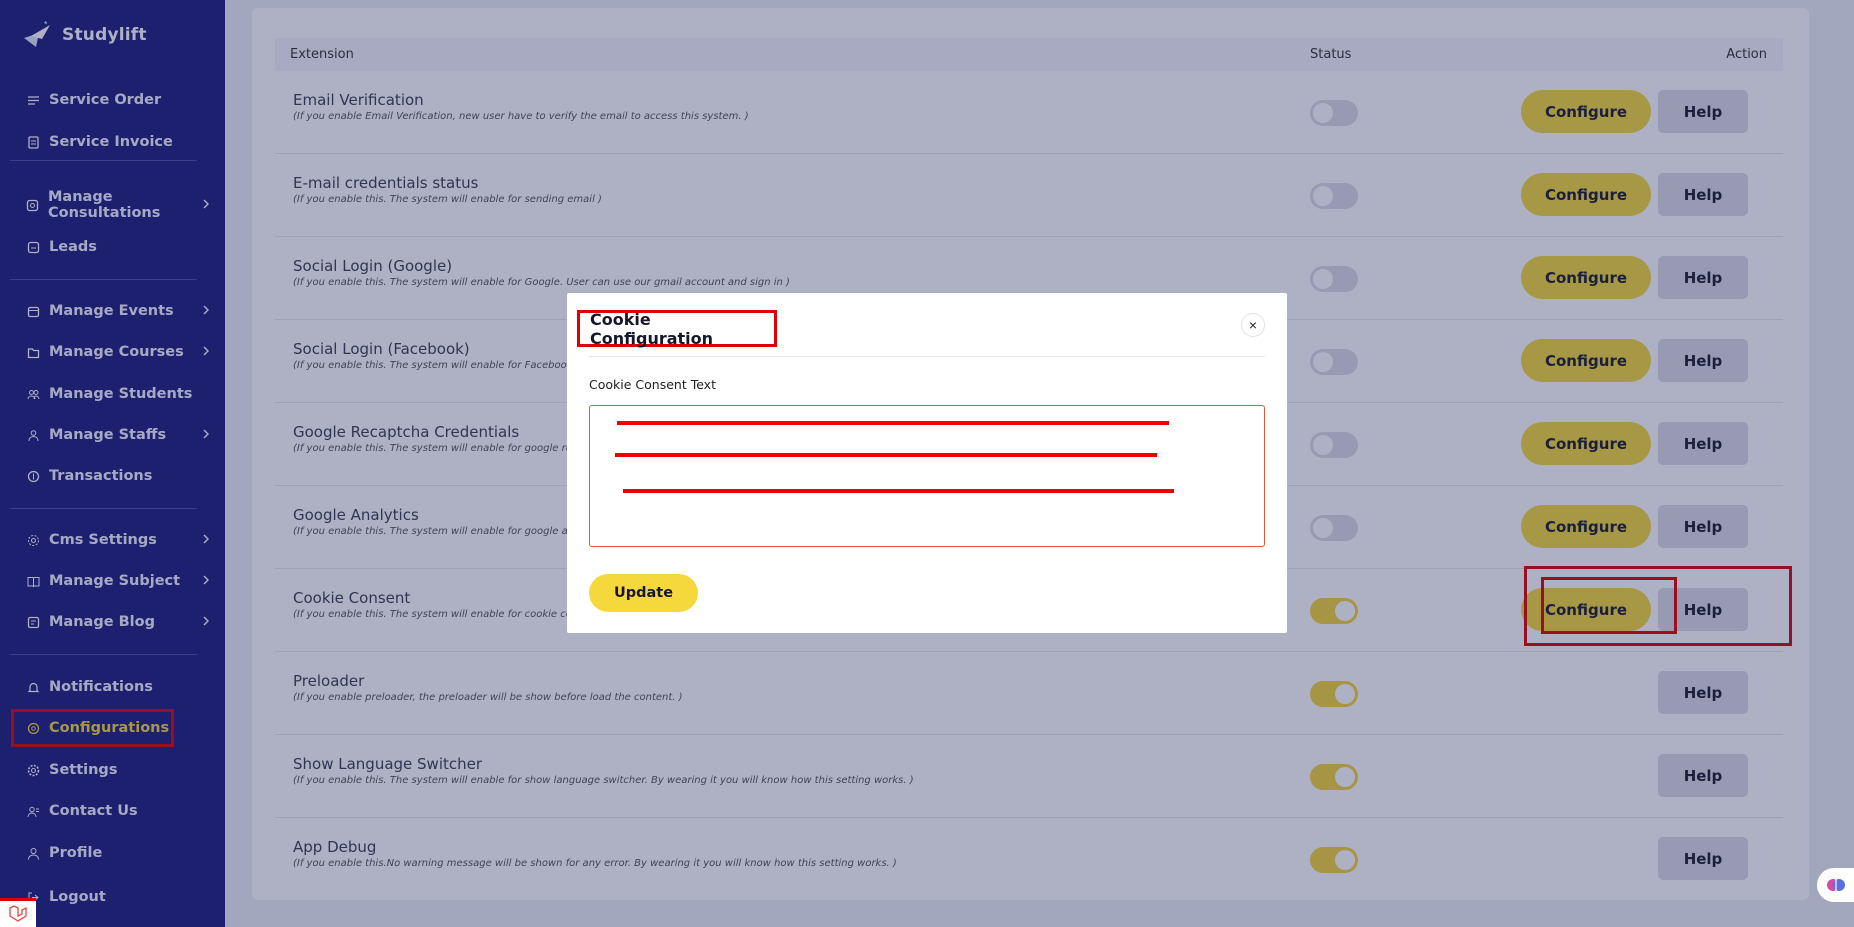 This screenshot has height=927, width=1854. I want to click on modal-title: Cookie Configuration, so click(652, 328).